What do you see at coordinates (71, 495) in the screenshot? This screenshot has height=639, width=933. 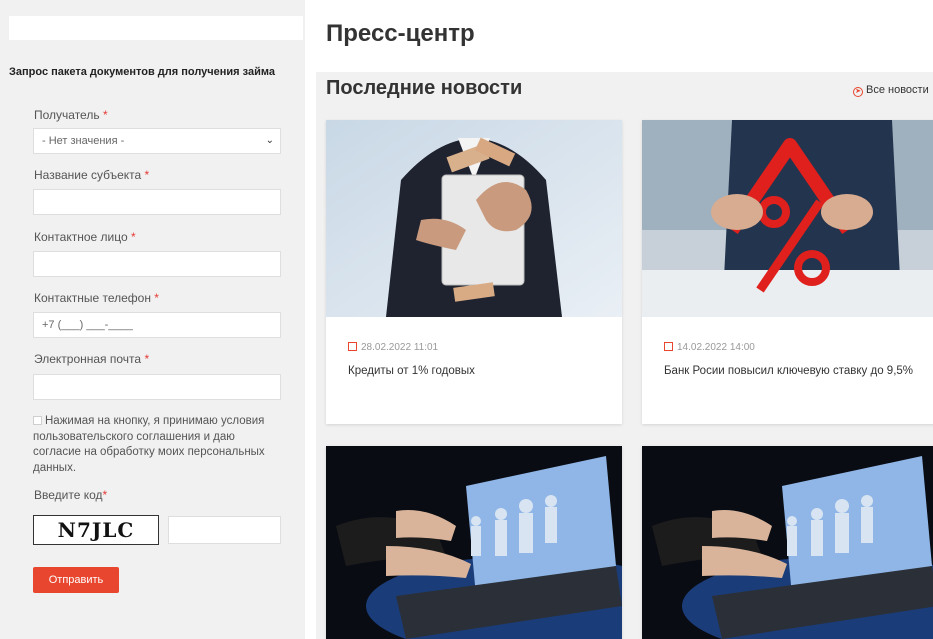 I see `captcha-label: Введите код*` at bounding box center [71, 495].